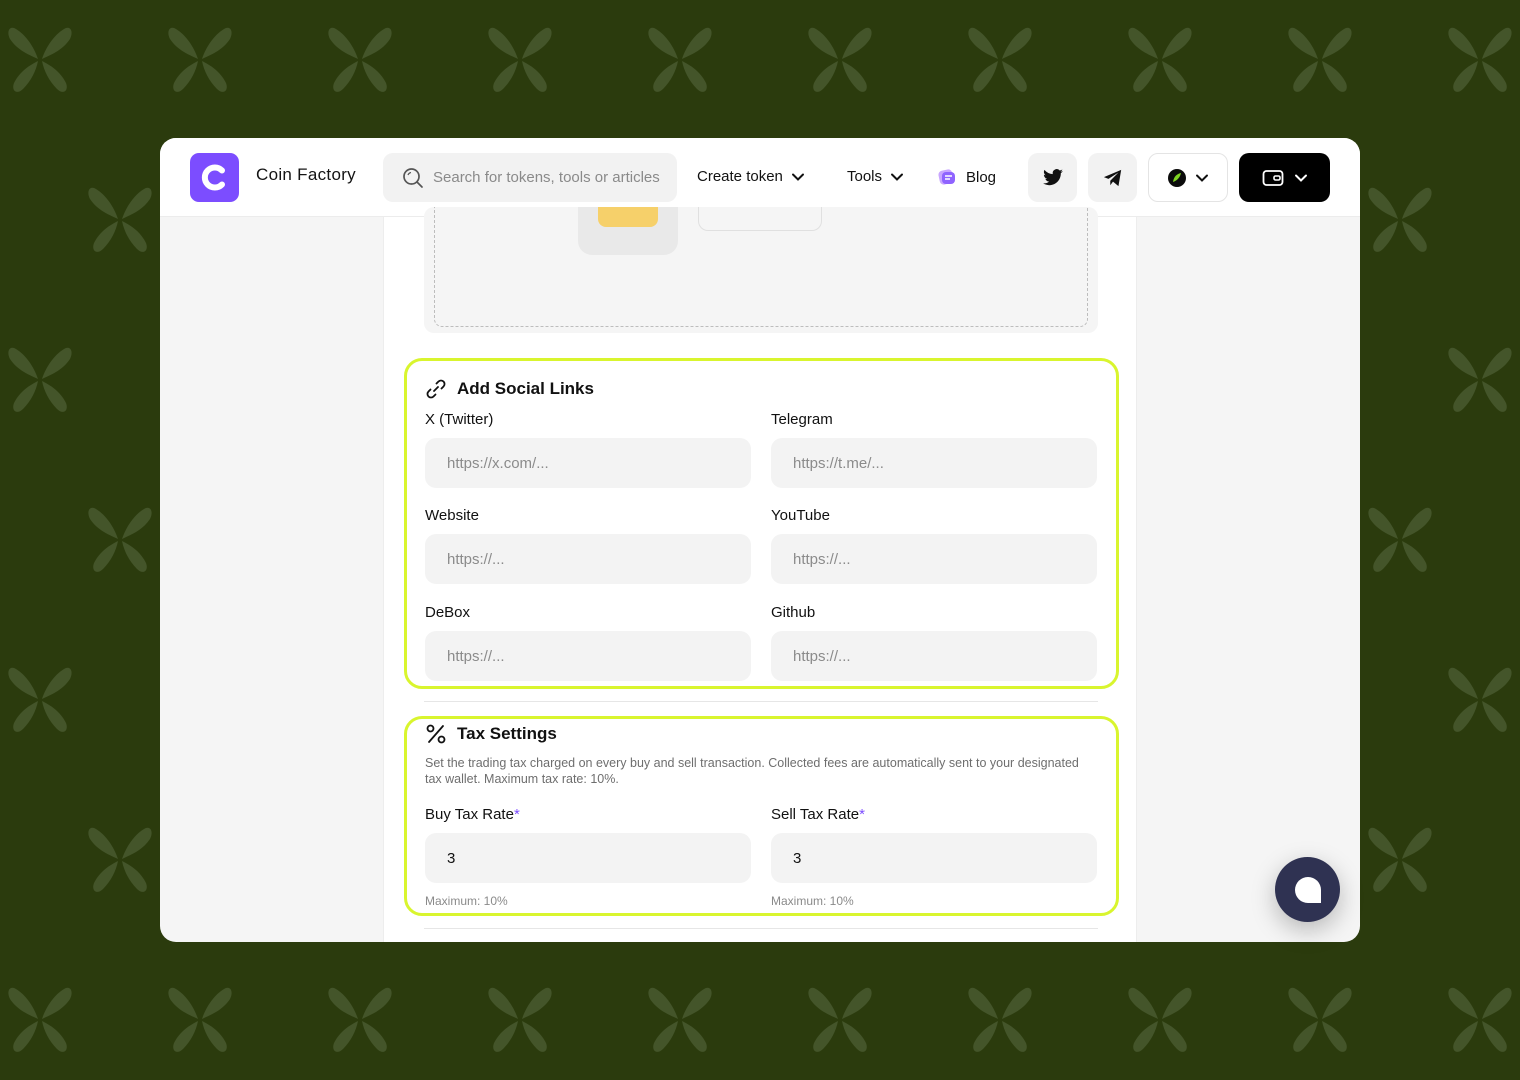 The image size is (1520, 1080). What do you see at coordinates (588, 559) in the screenshot?
I see `website-input` at bounding box center [588, 559].